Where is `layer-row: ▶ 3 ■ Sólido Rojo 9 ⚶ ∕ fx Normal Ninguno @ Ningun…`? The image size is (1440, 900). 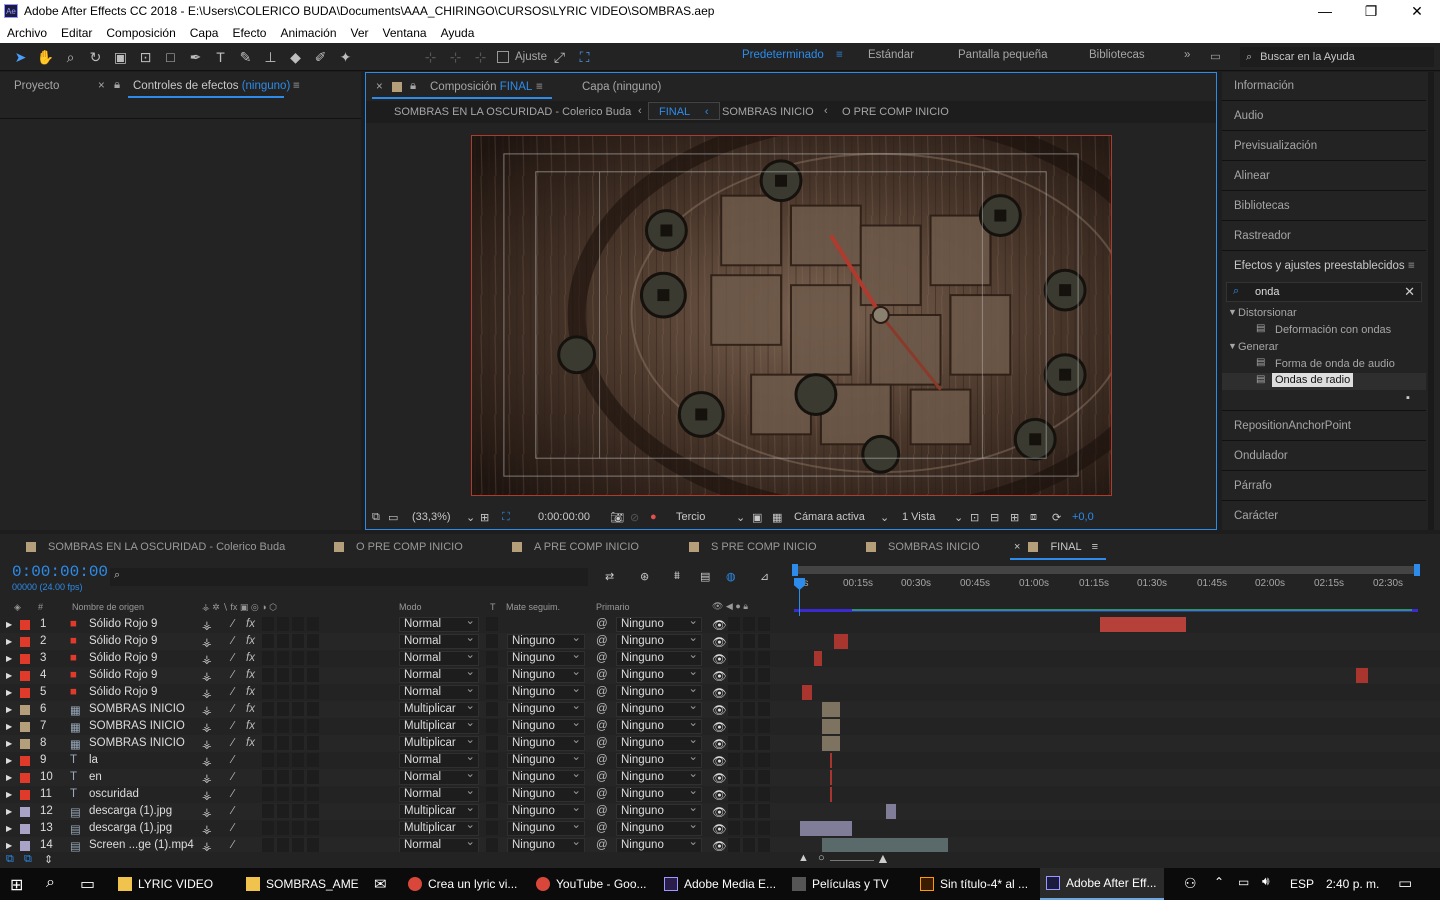
layer-row: ▶ 3 ■ Sólido Rojo 9 ⚶ ∕ fx Normal Ninguno @ Ningun… is located at coordinates (720, 658).